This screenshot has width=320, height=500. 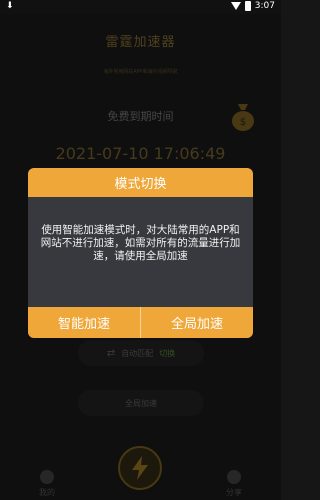 I want to click on dialog-buttons: 智能加速 全局加速, so click(x=140, y=322).